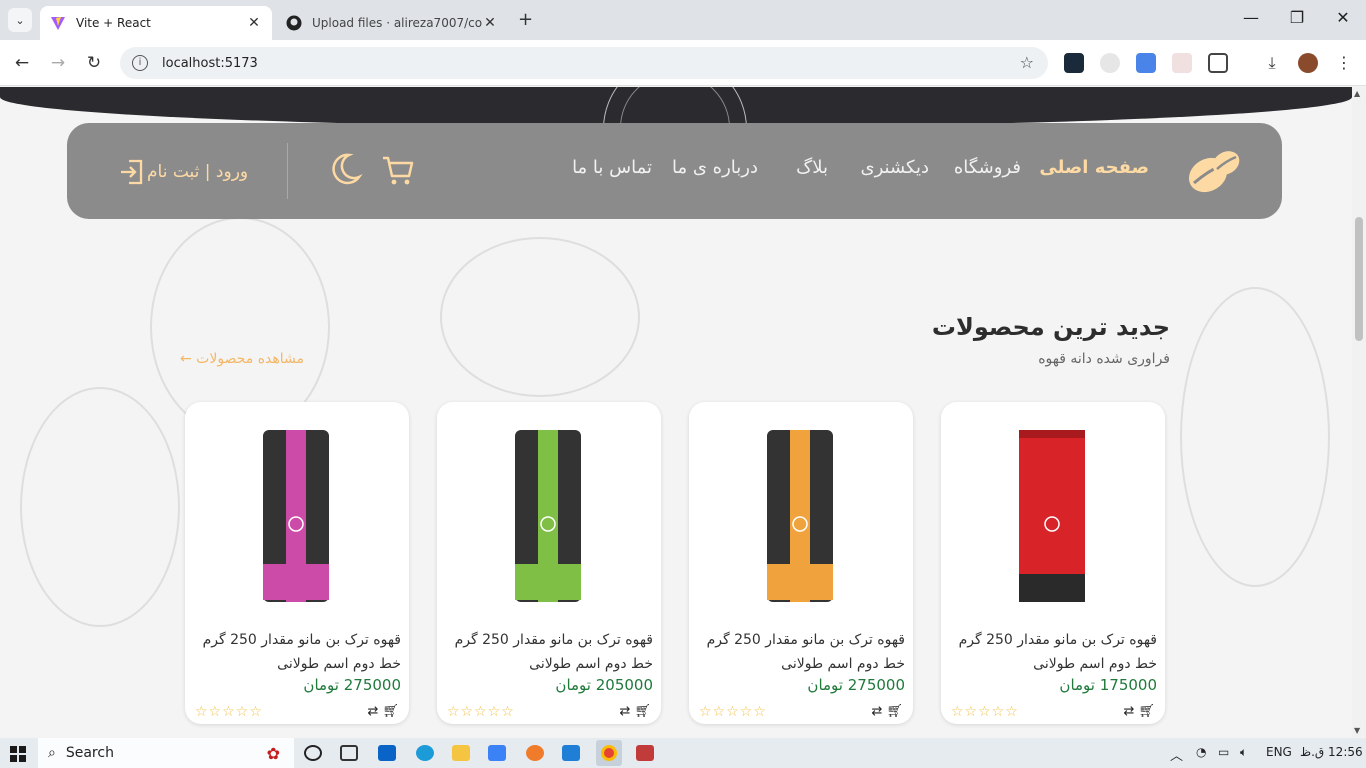  I want to click on store-icon, so click(497, 753).